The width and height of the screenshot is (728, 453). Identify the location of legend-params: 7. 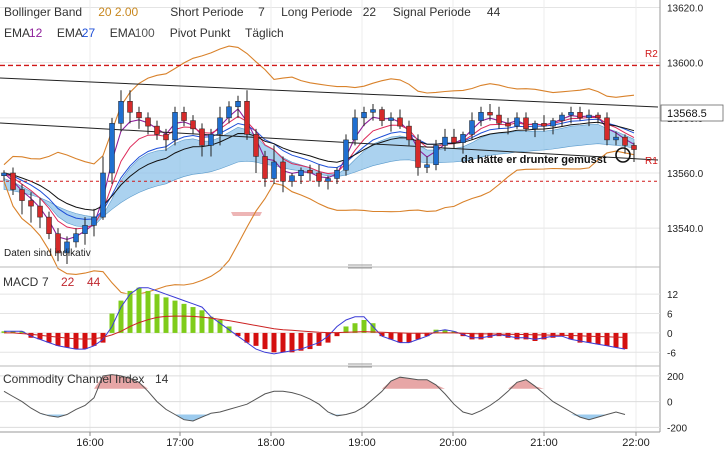
(261, 12).